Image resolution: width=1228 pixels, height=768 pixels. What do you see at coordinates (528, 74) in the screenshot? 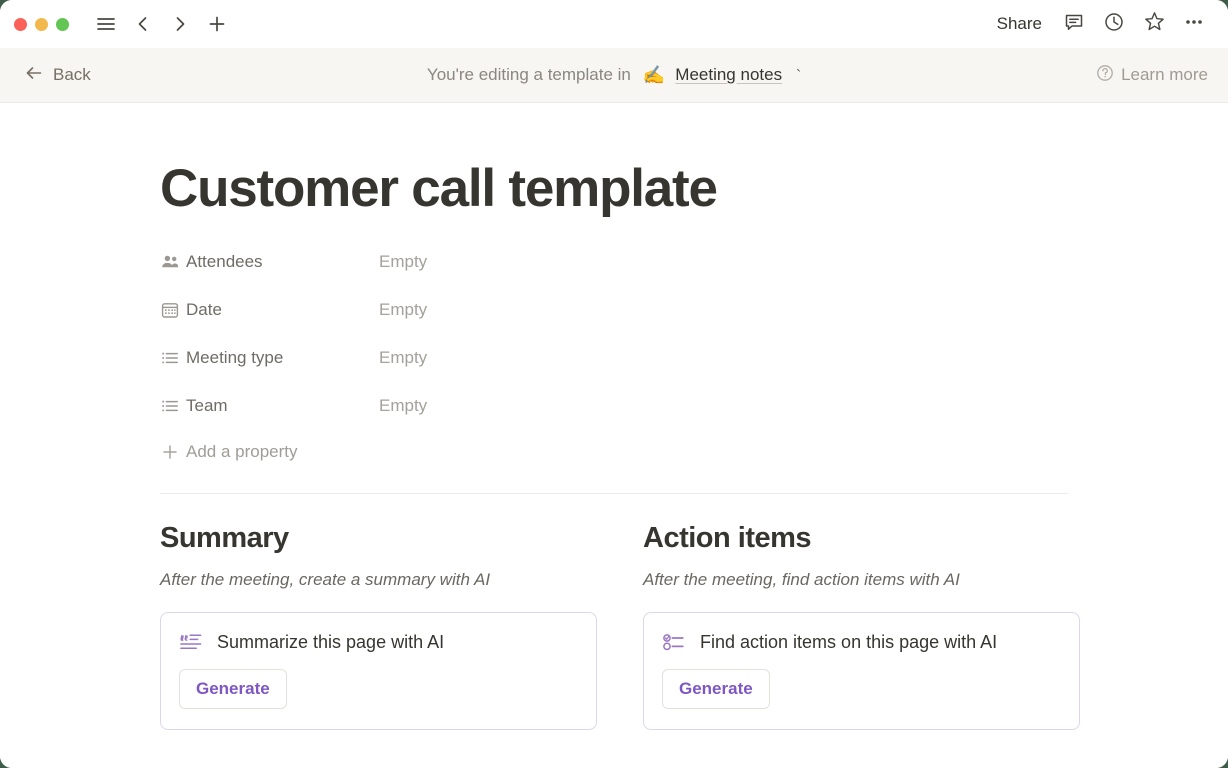
I see `banner-message: You're editing a template in` at bounding box center [528, 74].